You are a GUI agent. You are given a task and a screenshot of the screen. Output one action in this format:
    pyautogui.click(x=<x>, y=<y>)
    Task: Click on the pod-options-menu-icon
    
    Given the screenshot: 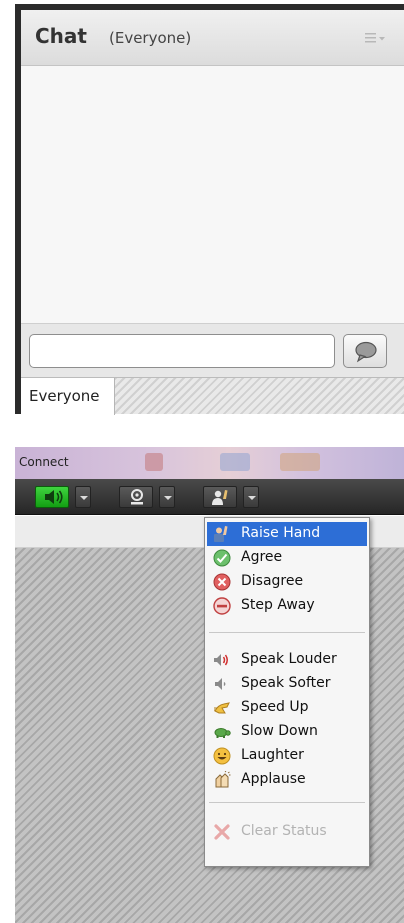 What is the action you would take?
    pyautogui.click(x=376, y=37)
    